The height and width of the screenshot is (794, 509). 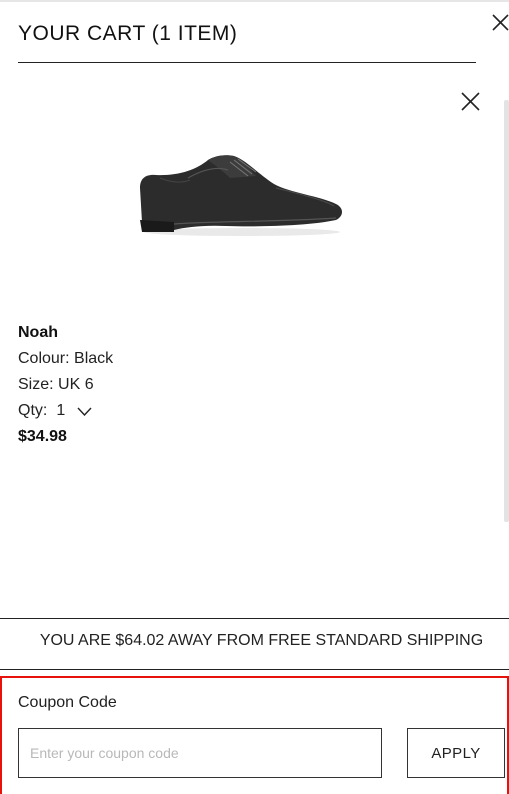 I want to click on apply-coupon-button: APPLY, so click(x=456, y=753).